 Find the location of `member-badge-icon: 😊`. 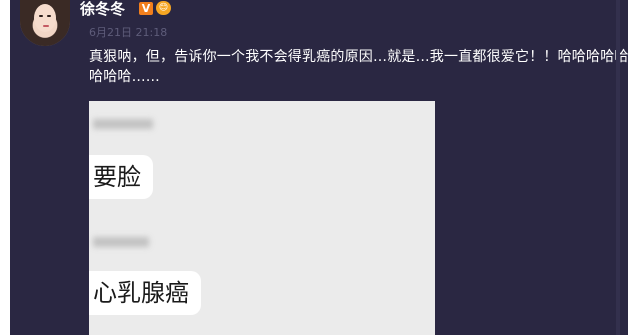

member-badge-icon: 😊 is located at coordinates (163, 8).